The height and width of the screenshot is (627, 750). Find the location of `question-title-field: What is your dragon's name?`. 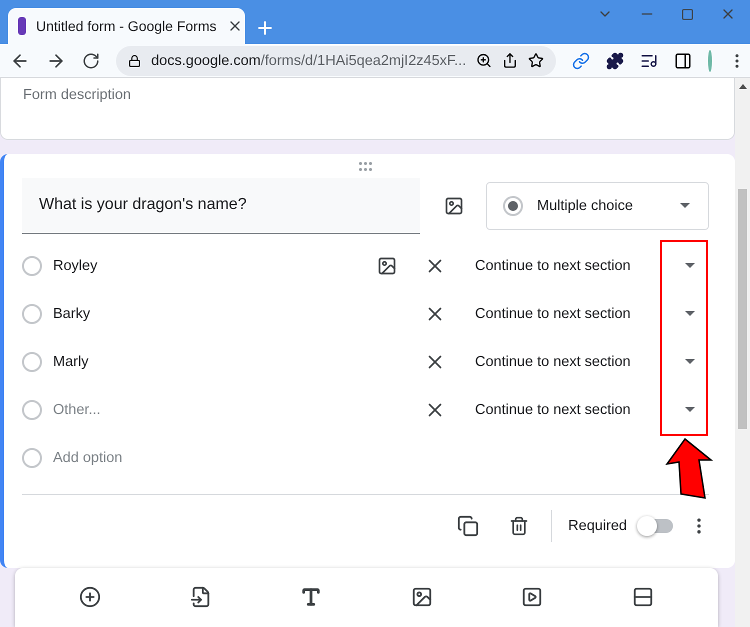

question-title-field: What is your dragon's name? is located at coordinates (221, 206).